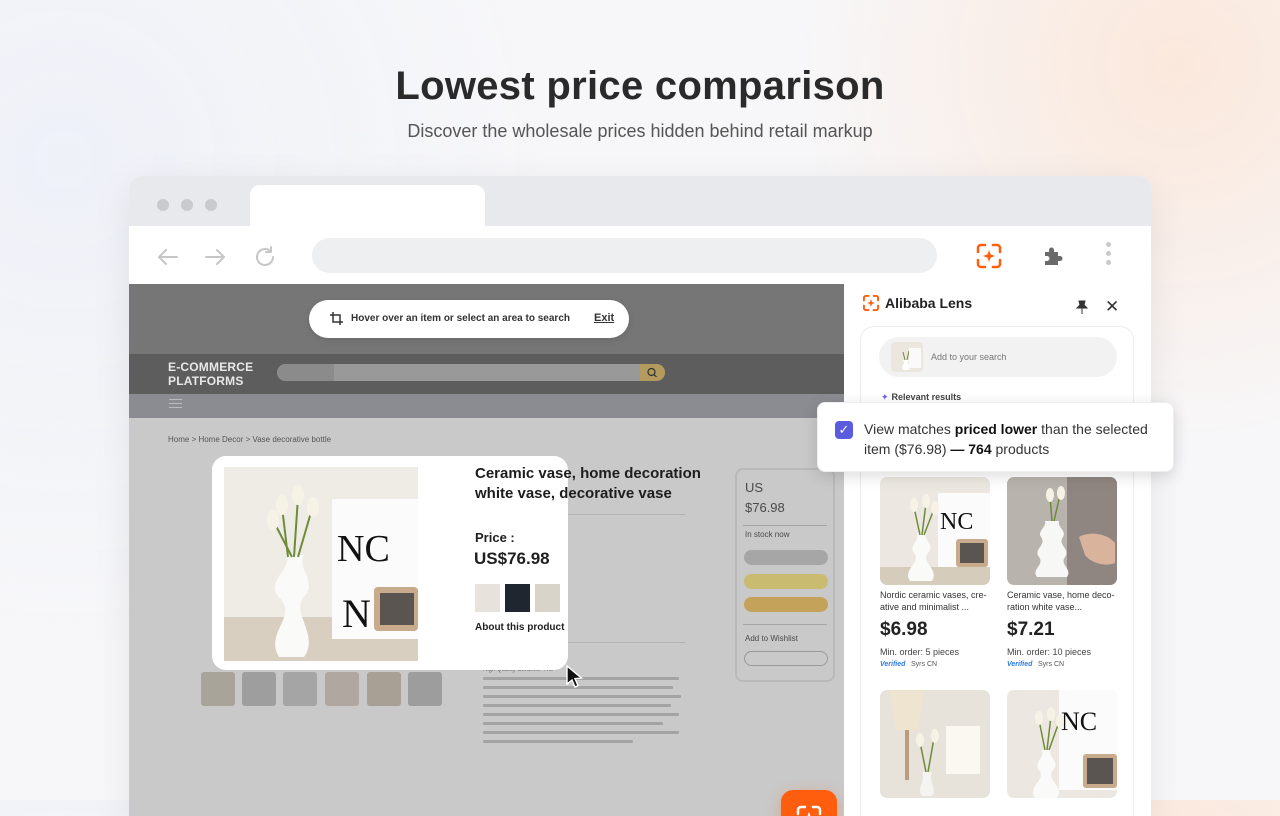  Describe the element at coordinates (168, 257) in the screenshot. I see `back-arrow-icon` at that location.